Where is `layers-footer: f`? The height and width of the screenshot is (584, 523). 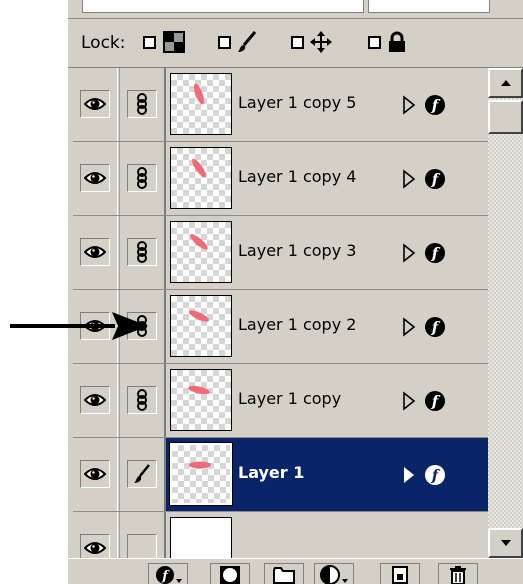
layers-footer: f is located at coordinates (295, 571).